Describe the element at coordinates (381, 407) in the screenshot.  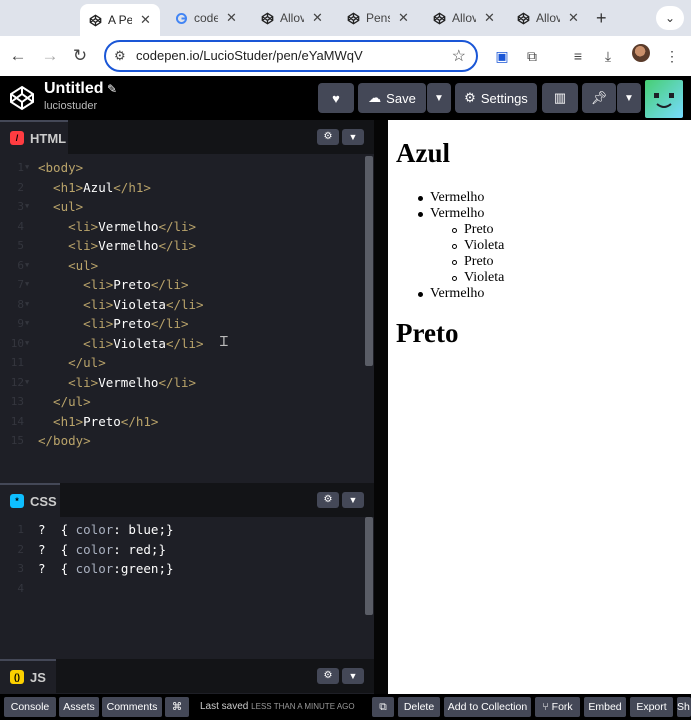
I see `editor-resize-handle` at that location.